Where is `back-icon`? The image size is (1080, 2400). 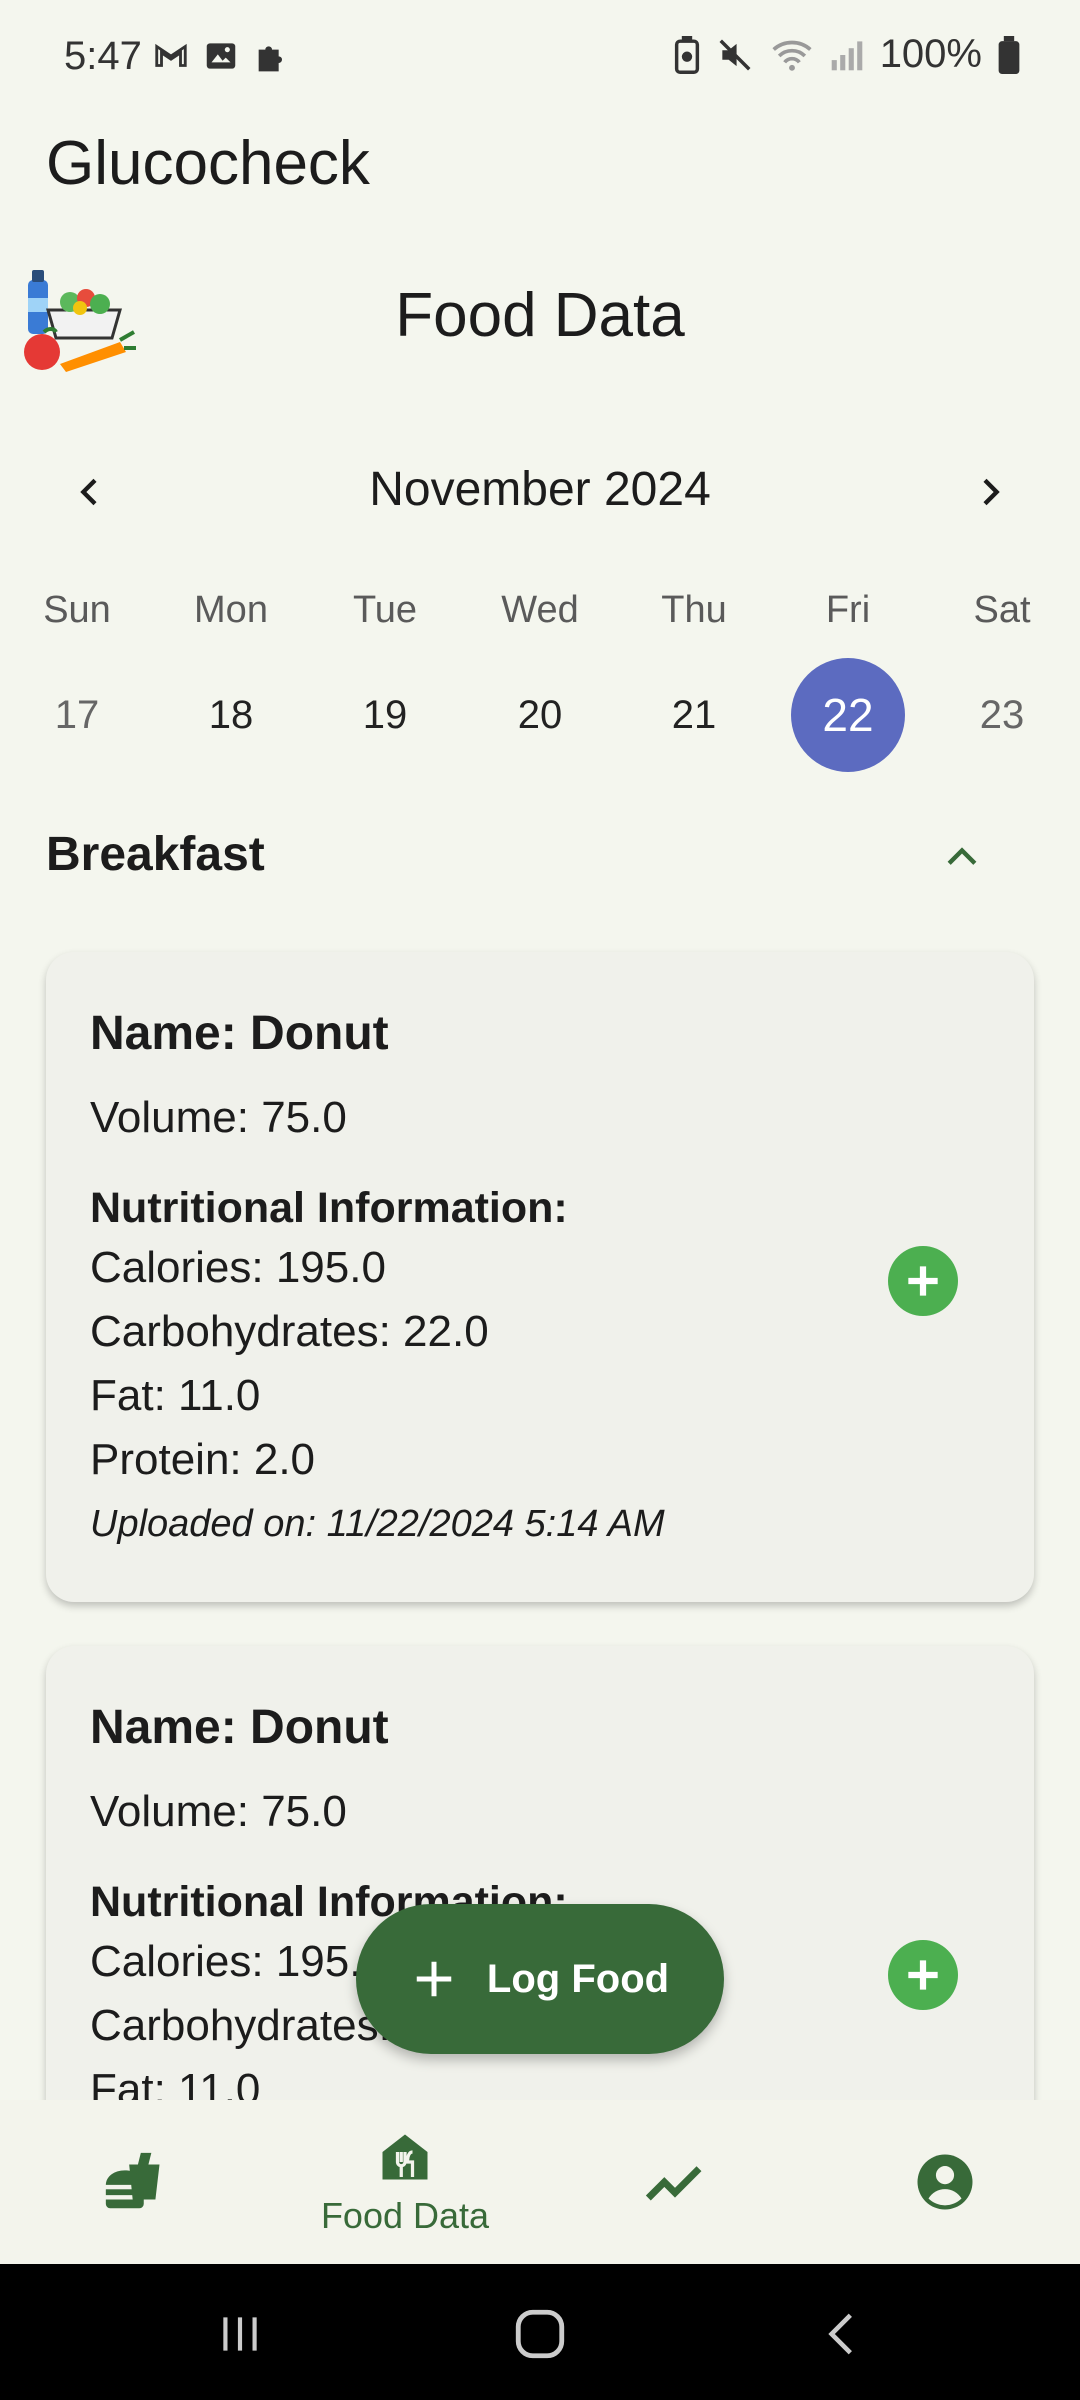
back-icon is located at coordinates (840, 2334).